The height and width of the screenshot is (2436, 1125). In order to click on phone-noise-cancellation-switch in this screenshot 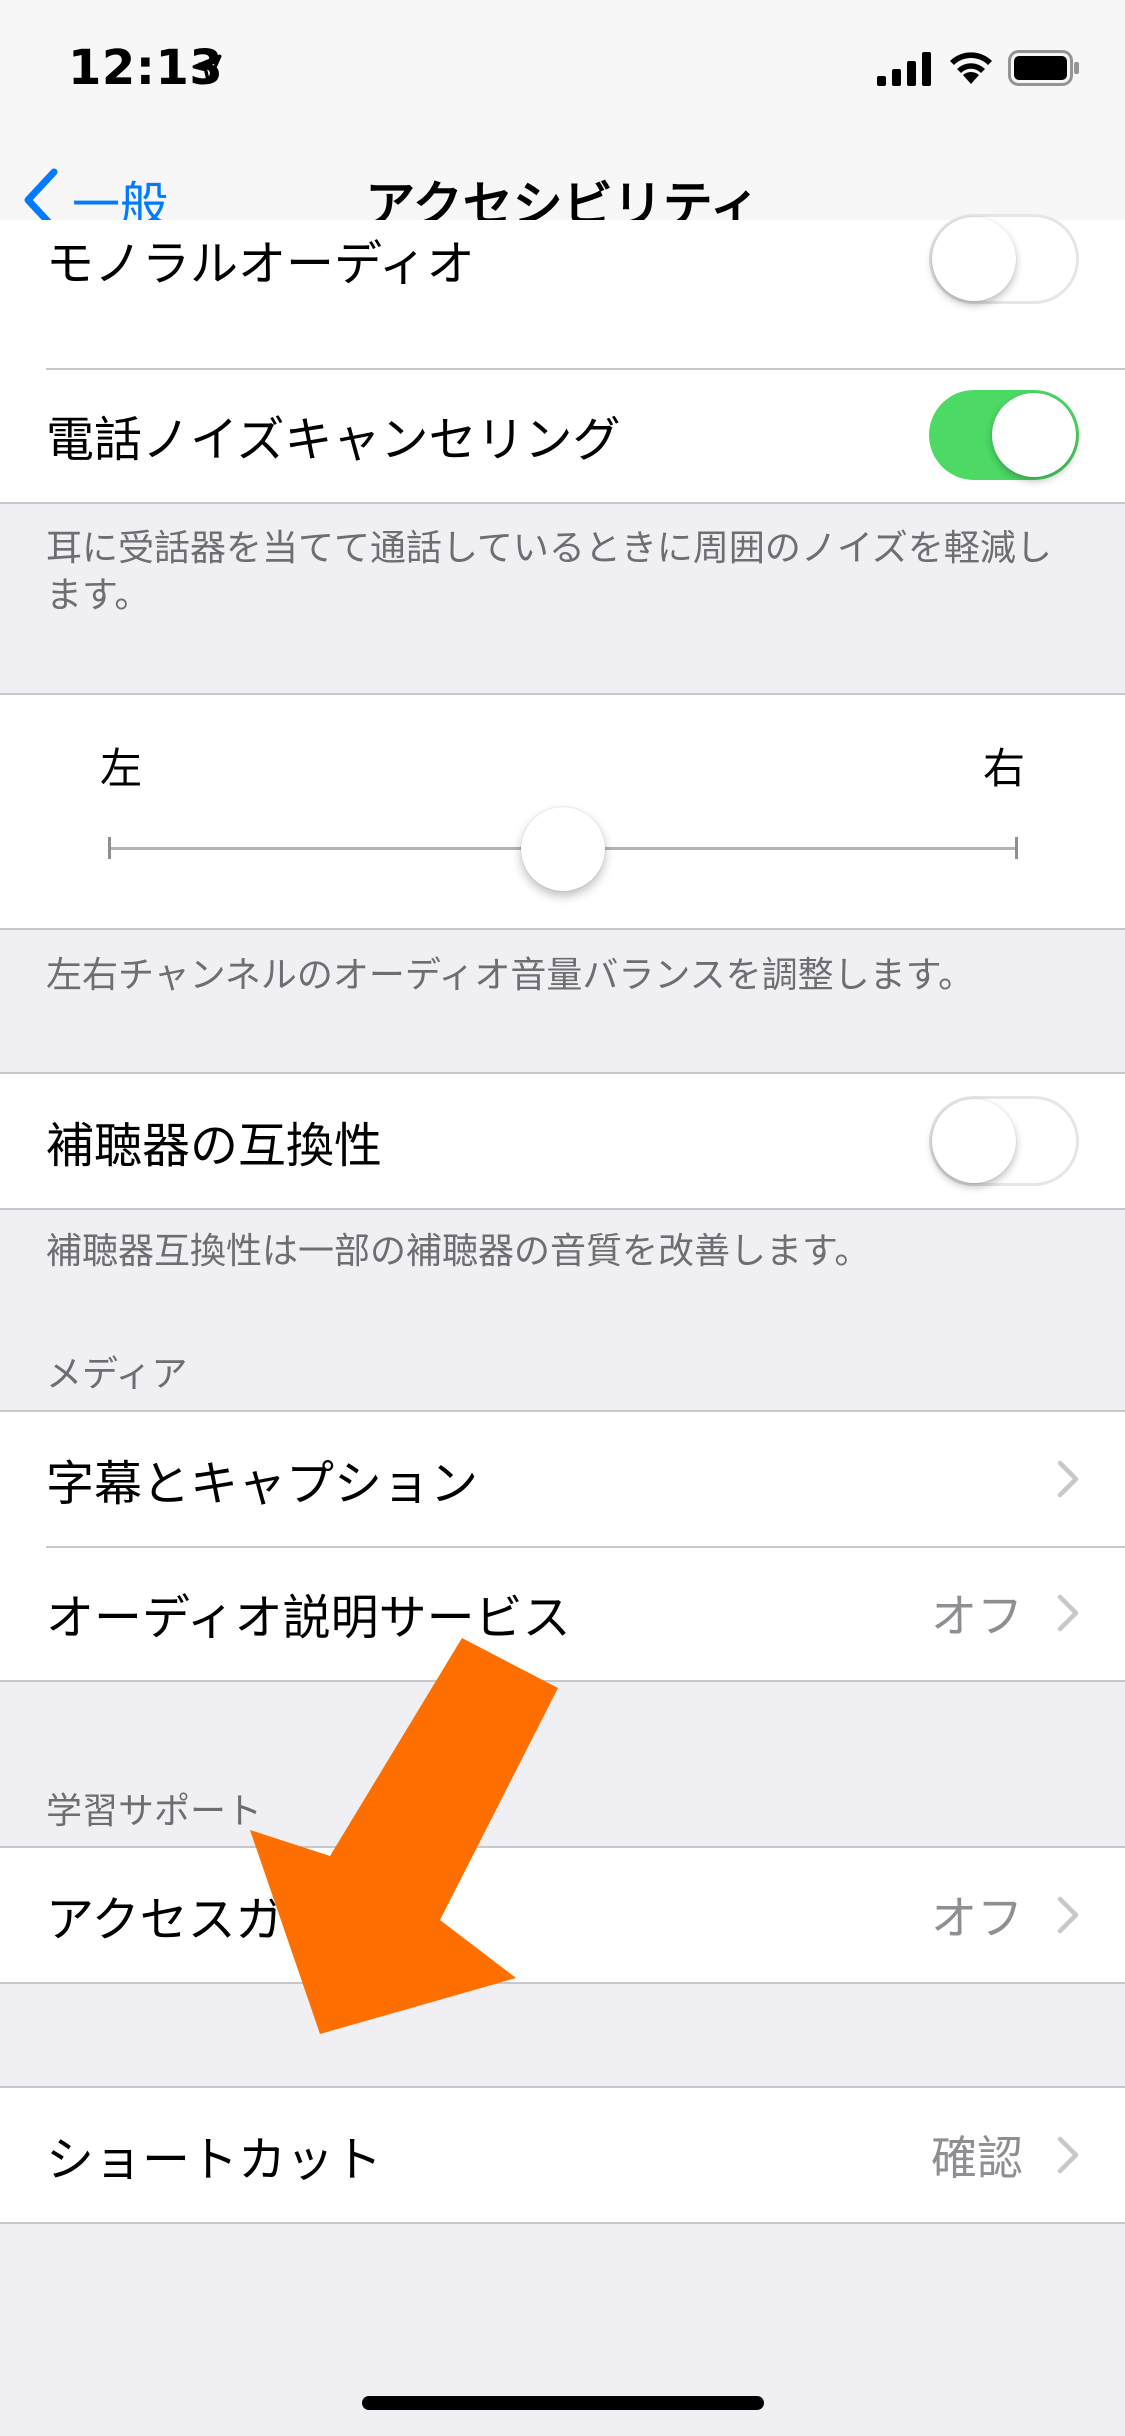, I will do `click(1004, 435)`.